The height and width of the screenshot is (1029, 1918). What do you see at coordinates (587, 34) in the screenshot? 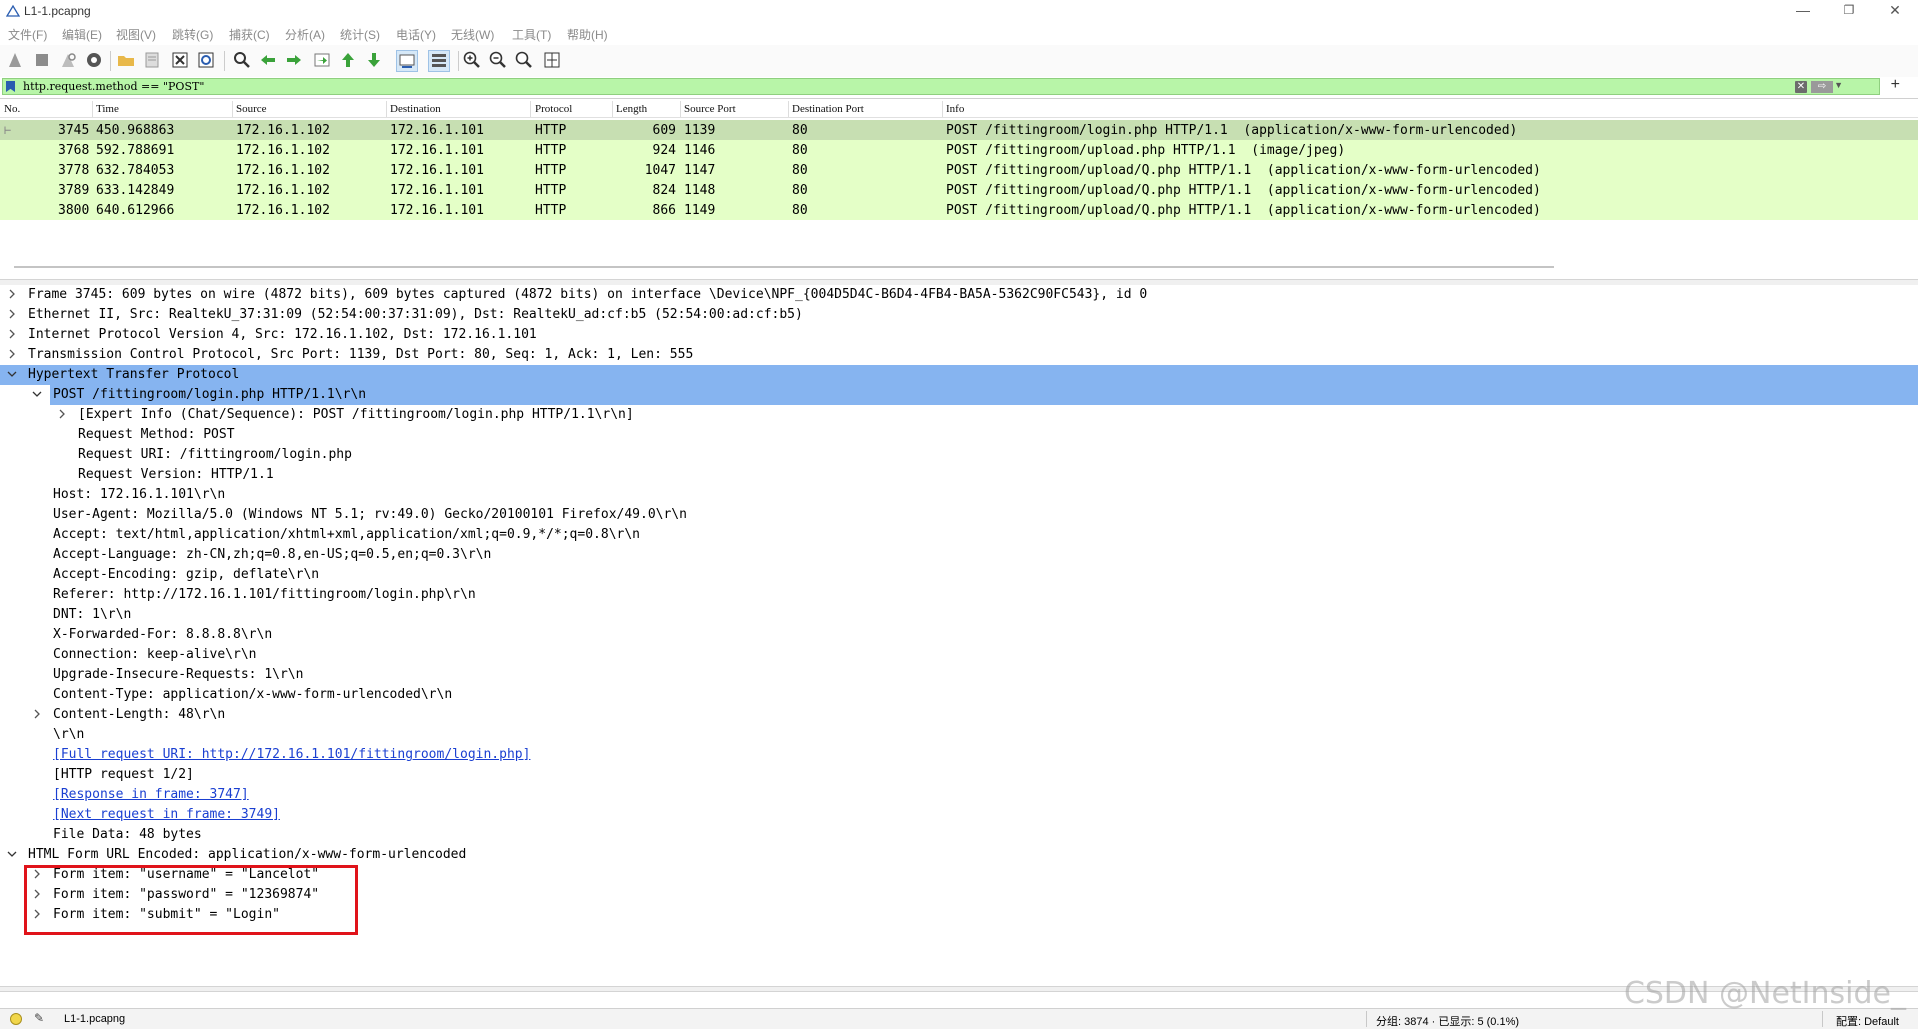
I see `menu-help: 帮助(H)` at bounding box center [587, 34].